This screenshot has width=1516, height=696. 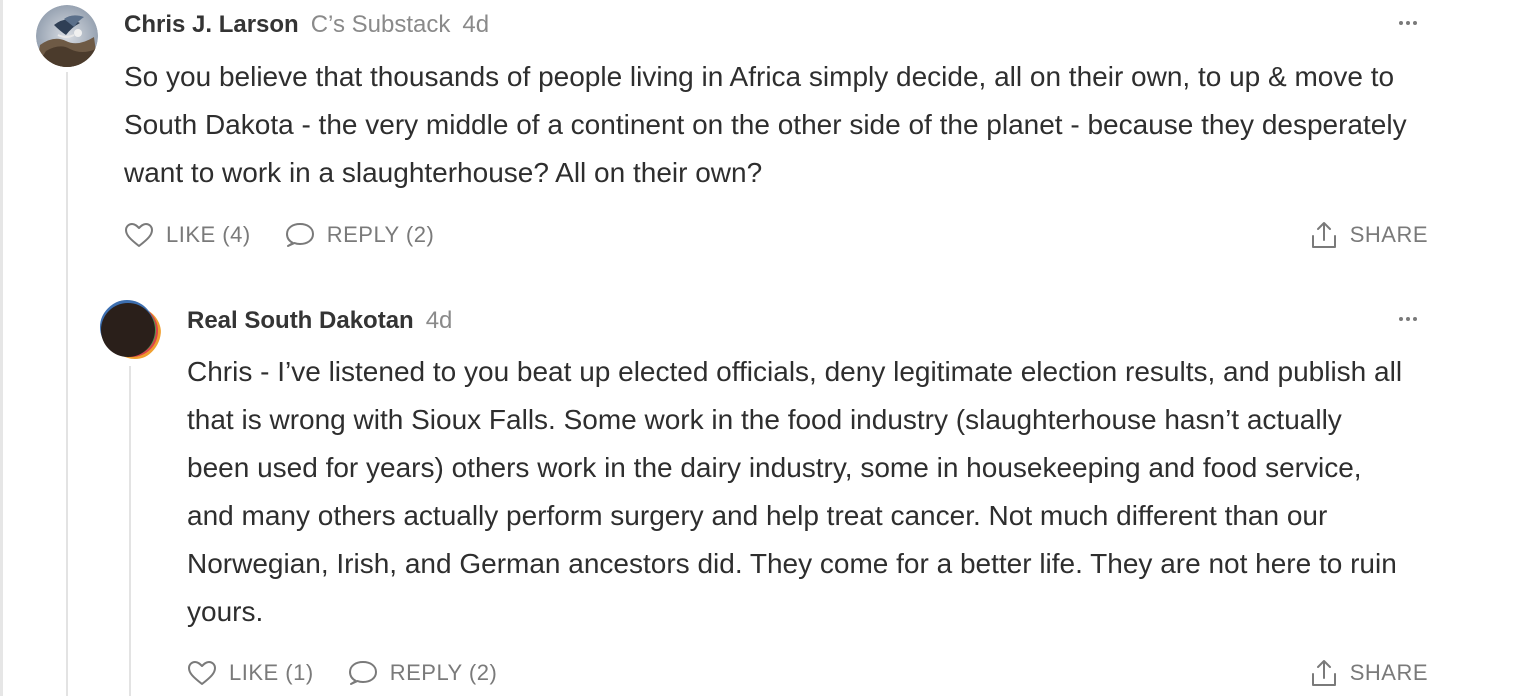 I want to click on comment-header: Chris J. Larson C’s Substack 4d, so click(x=776, y=25).